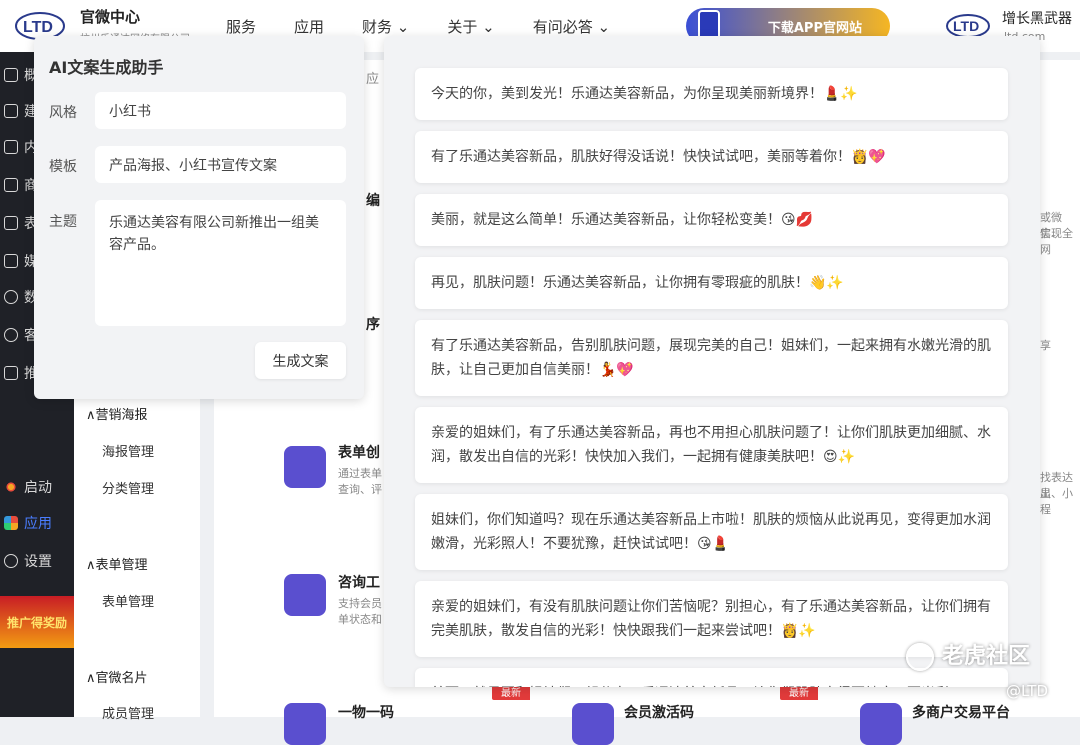  What do you see at coordinates (305, 595) in the screenshot?
I see `consult-tool-icon` at bounding box center [305, 595].